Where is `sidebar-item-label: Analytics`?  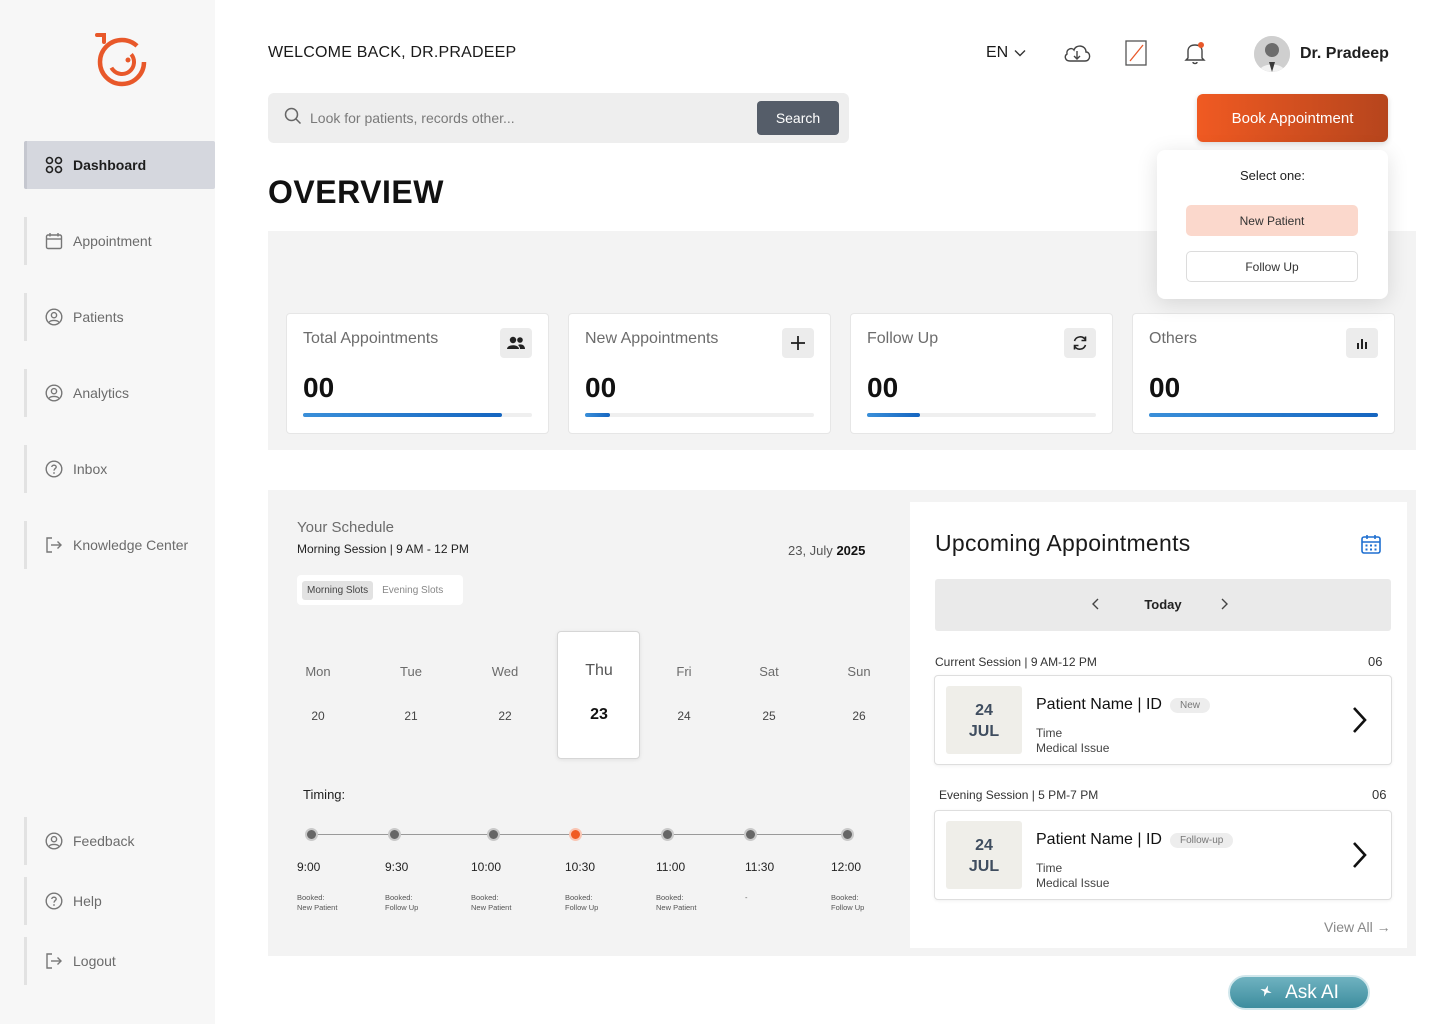
sidebar-item-label: Analytics is located at coordinates (101, 393).